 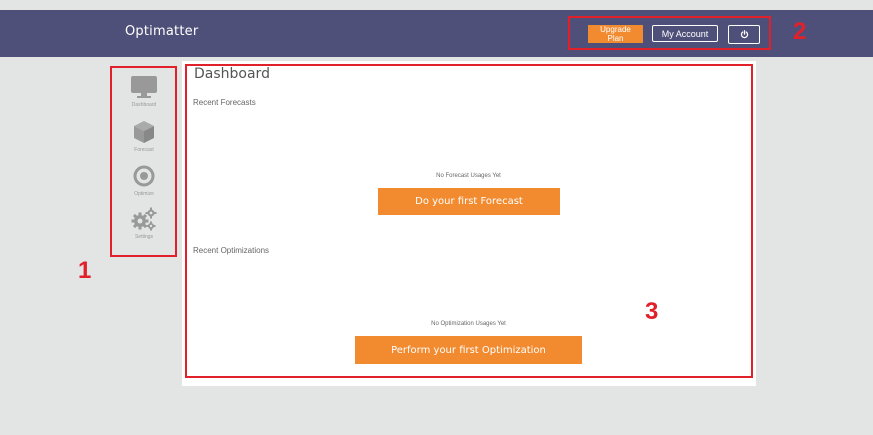 What do you see at coordinates (85, 270) in the screenshot?
I see `annotation-number-1: 1` at bounding box center [85, 270].